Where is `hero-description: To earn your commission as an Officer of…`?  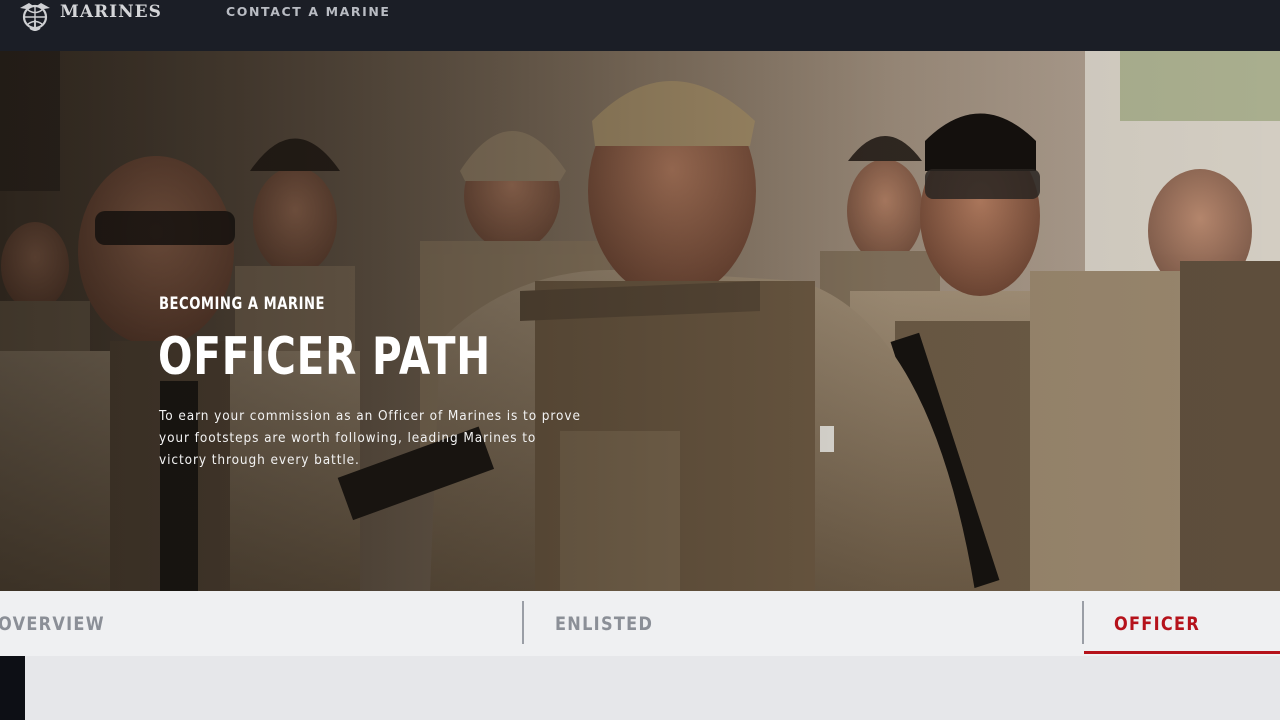
hero-description: To earn your commission as an Officer of… is located at coordinates (370, 438).